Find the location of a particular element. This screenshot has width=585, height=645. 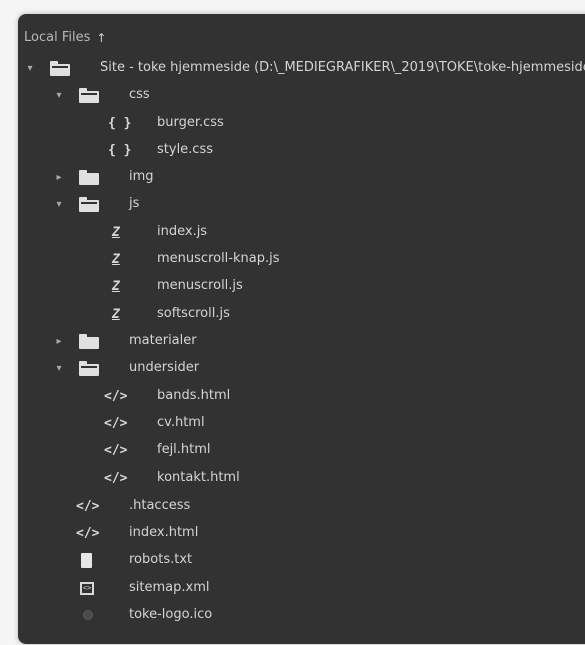

tree-item-label: index.js is located at coordinates (182, 231).